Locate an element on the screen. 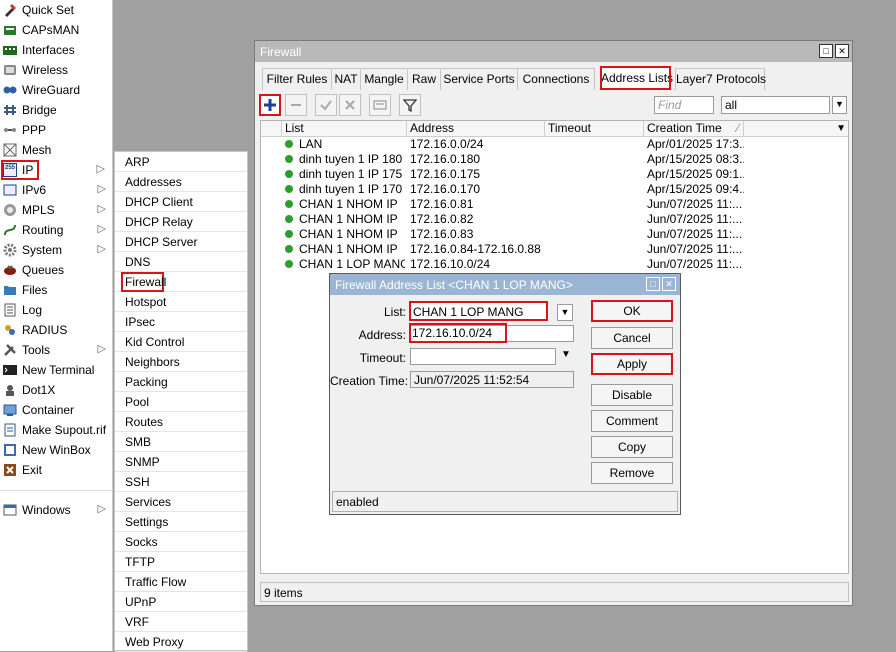 This screenshot has width=896, height=652. filter-button is located at coordinates (410, 105).